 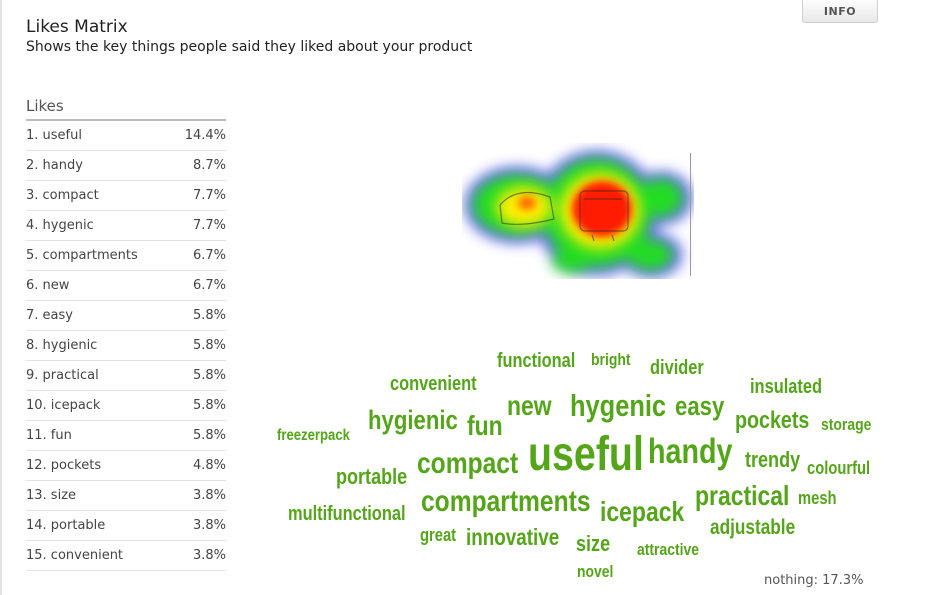 I want to click on heatmap-image, so click(x=578, y=211).